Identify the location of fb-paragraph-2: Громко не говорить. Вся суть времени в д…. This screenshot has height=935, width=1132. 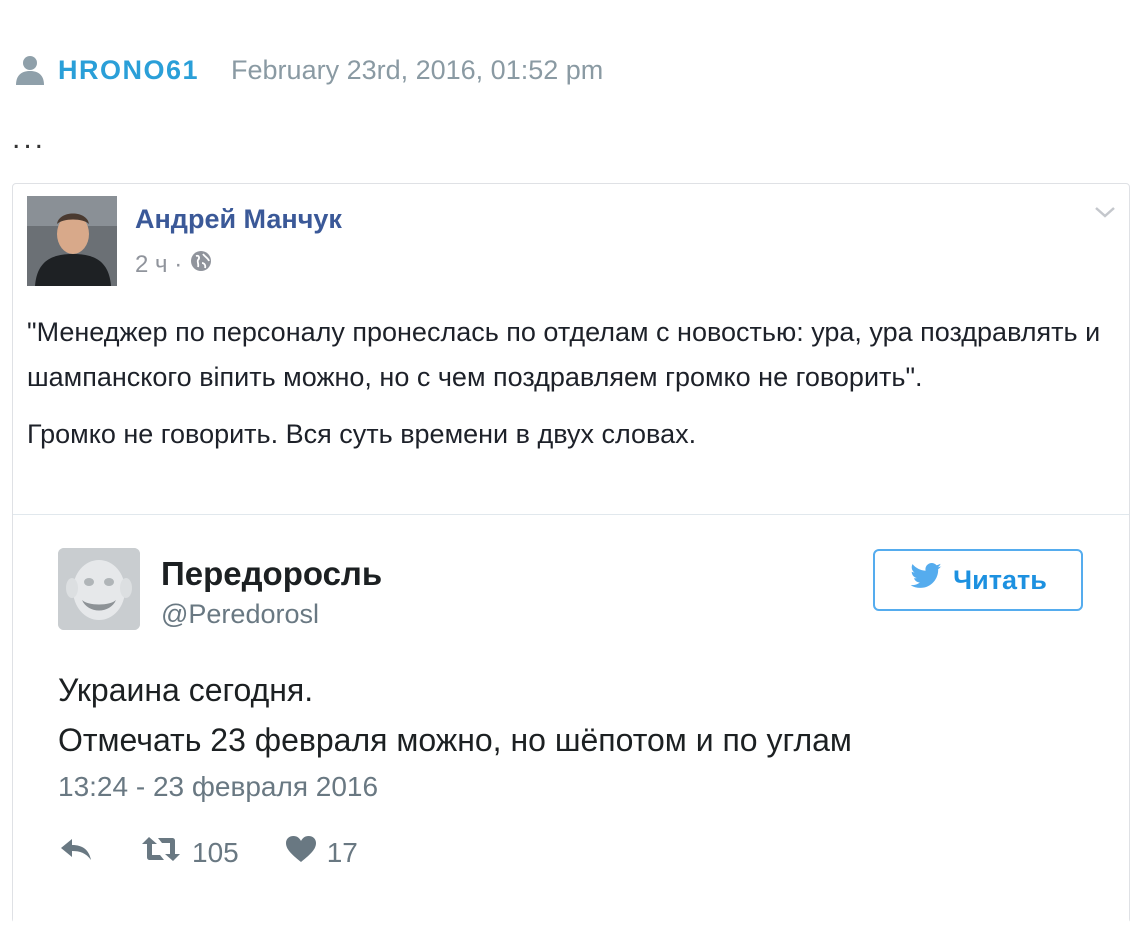
(362, 434).